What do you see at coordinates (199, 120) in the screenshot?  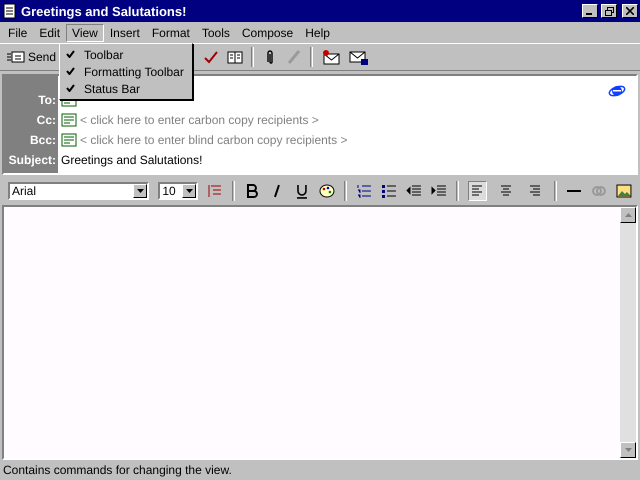 I see `recipient-field: < click here to enter carbon copy recipients >` at bounding box center [199, 120].